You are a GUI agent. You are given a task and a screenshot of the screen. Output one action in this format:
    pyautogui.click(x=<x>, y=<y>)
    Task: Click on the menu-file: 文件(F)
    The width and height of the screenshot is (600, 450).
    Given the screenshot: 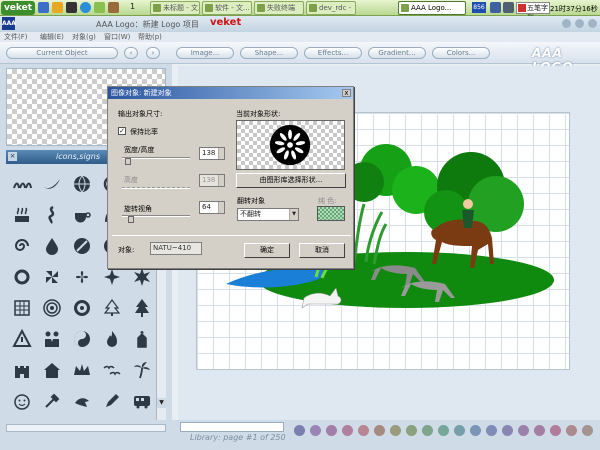 What is the action you would take?
    pyautogui.click(x=16, y=37)
    